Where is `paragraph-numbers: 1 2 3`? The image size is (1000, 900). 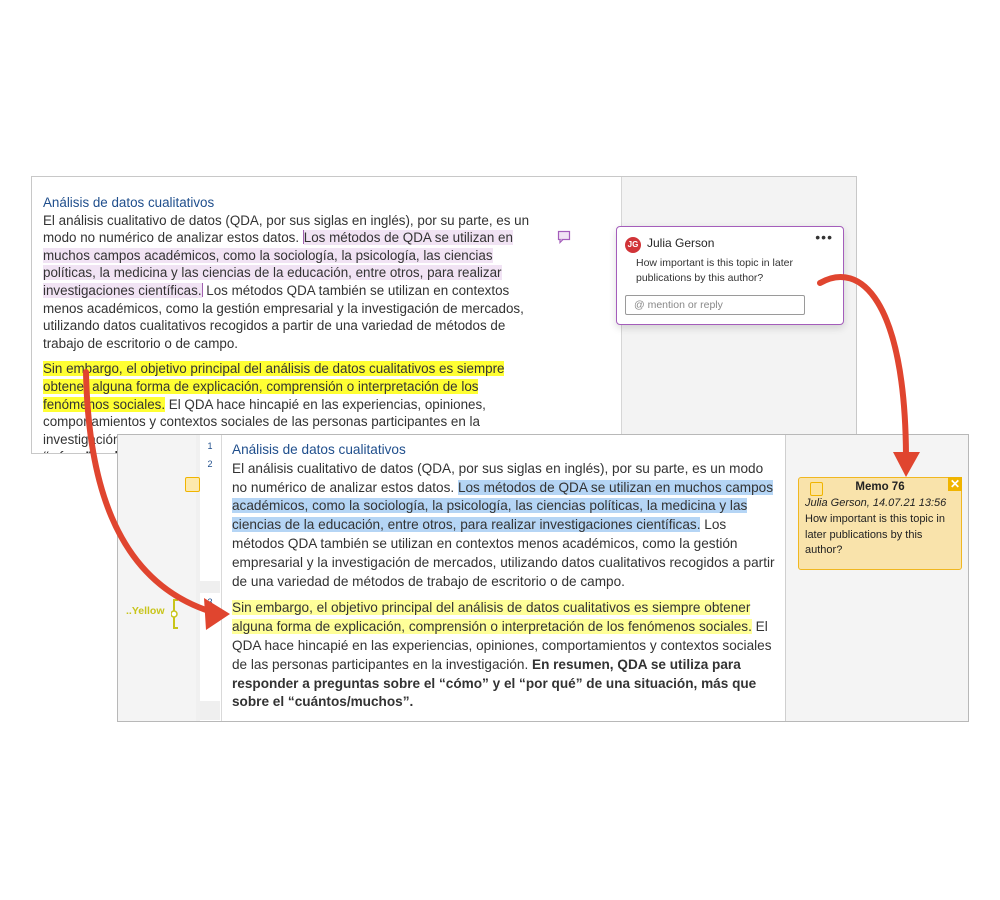 paragraph-numbers: 1 2 3 is located at coordinates (210, 578).